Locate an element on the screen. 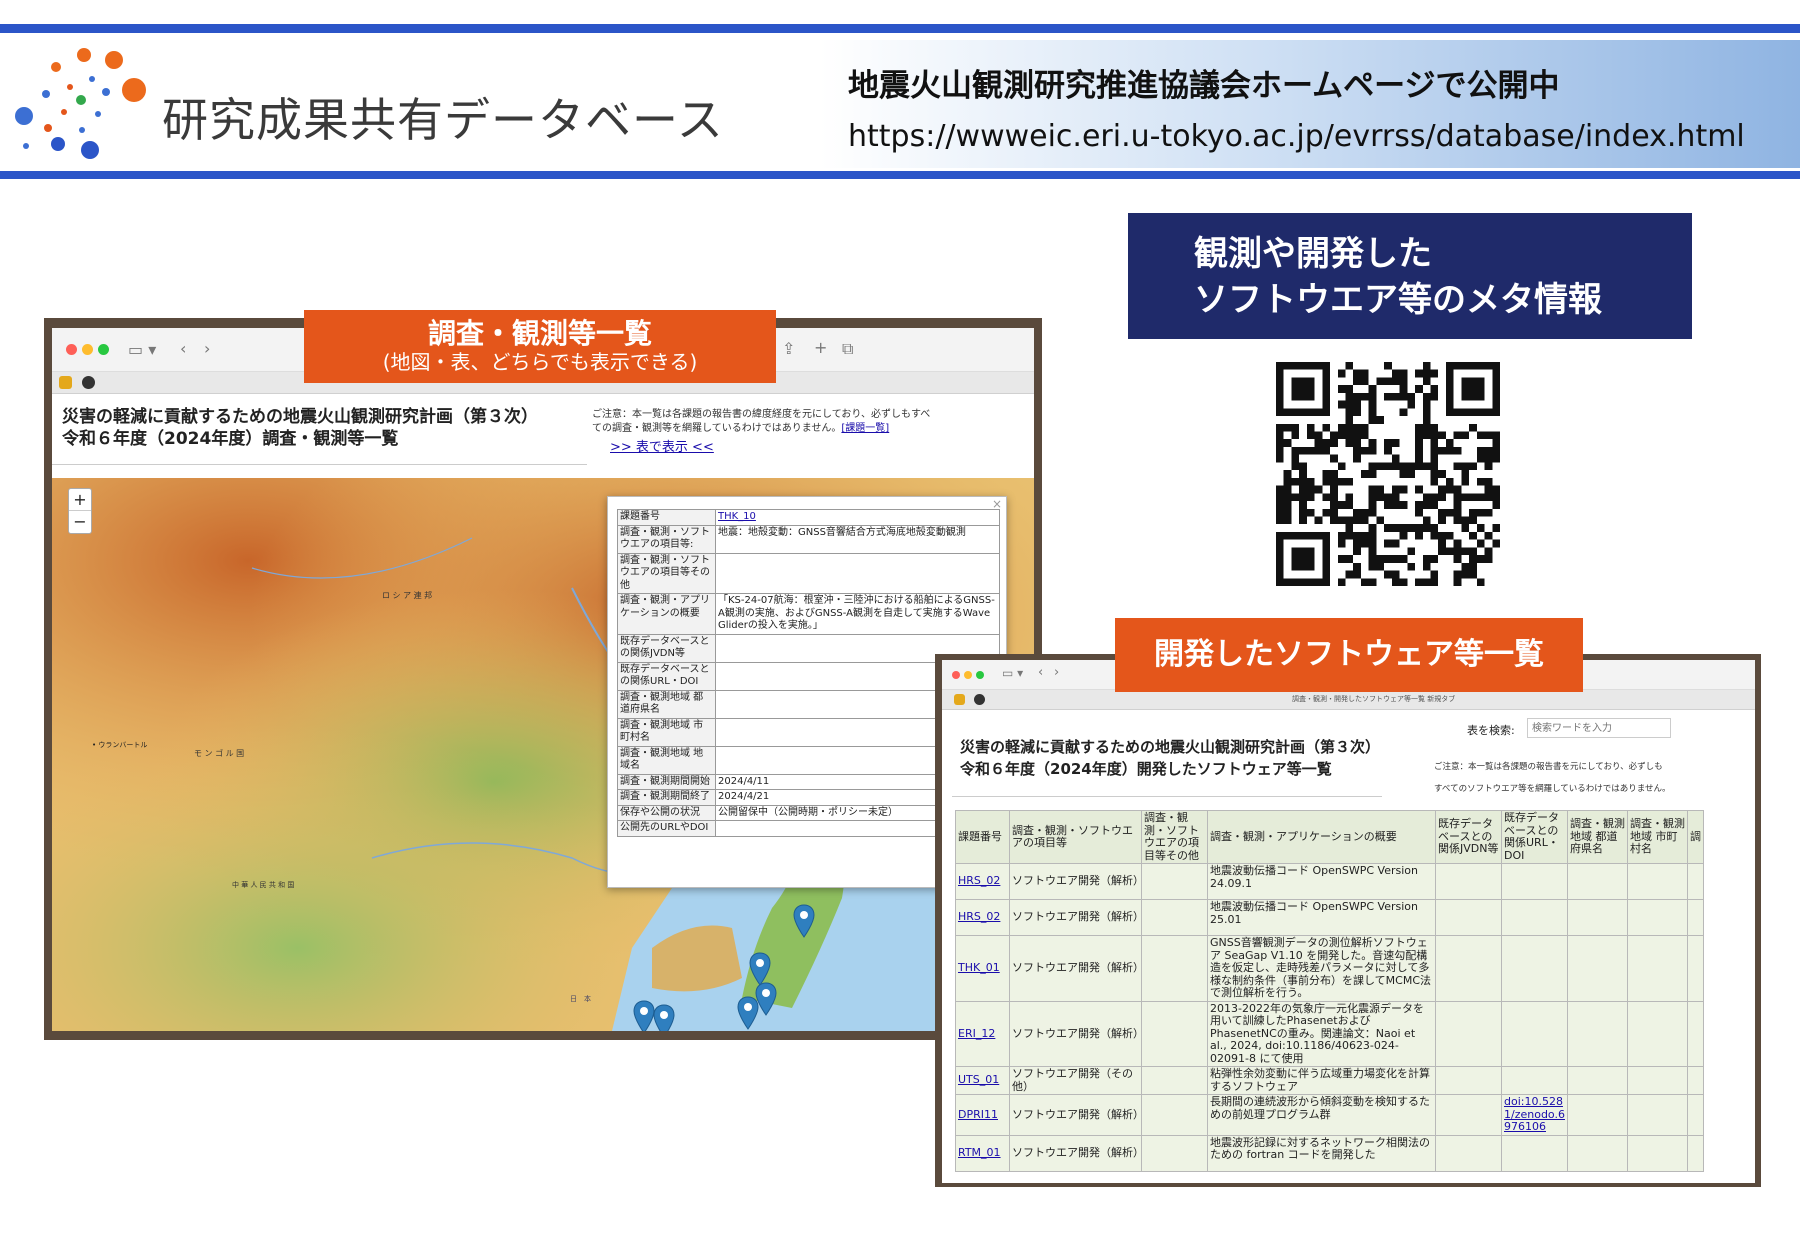  doi-link: doi:10.5281/zenodo.6976106 is located at coordinates (1534, 1114).